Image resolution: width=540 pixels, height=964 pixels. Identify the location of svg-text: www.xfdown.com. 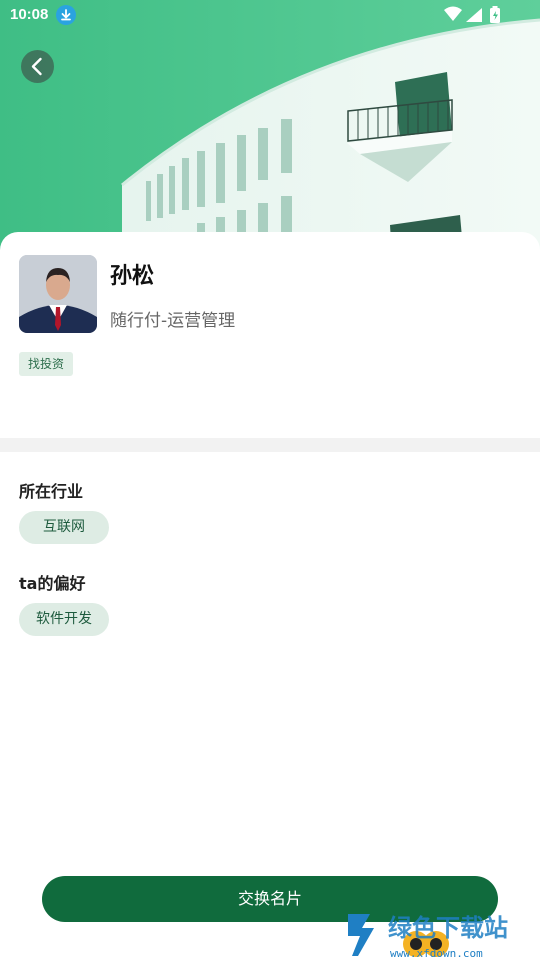
(436, 953).